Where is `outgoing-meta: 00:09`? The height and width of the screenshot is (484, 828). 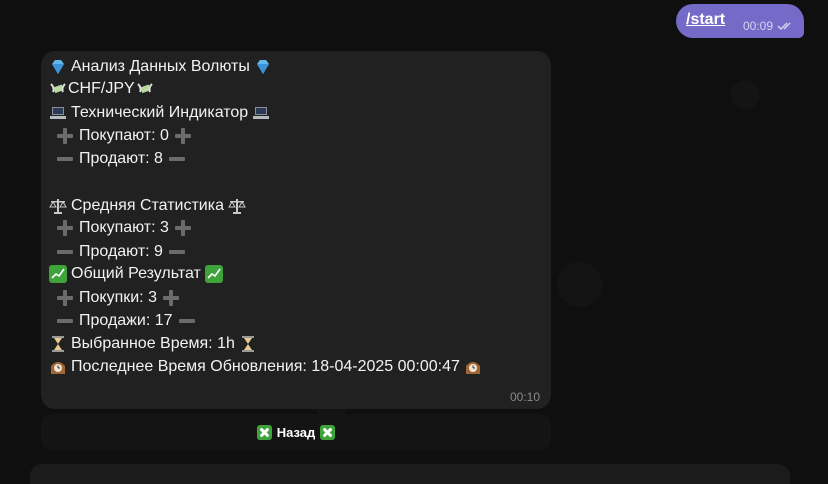 outgoing-meta: 00:09 is located at coordinates (768, 26).